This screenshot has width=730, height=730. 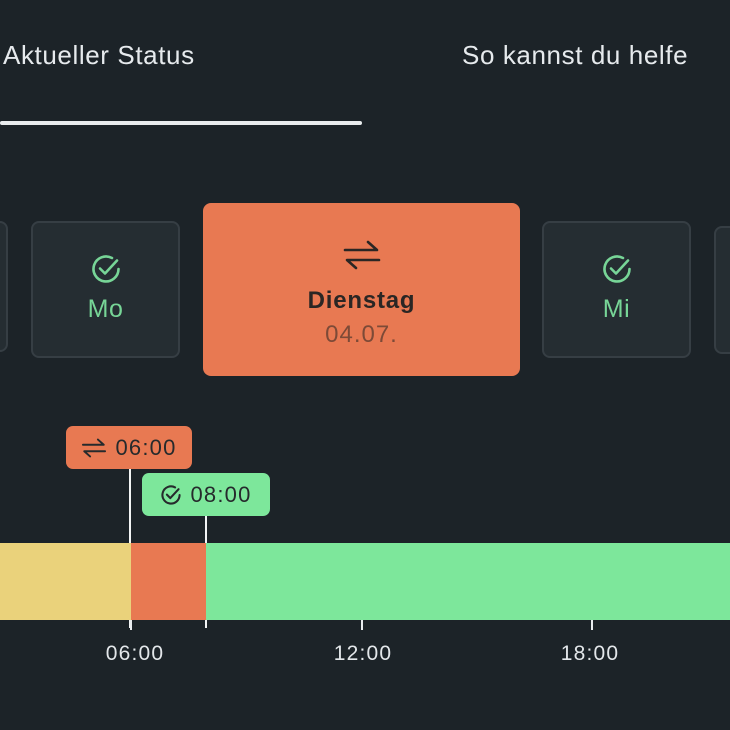 I want to click on timeline-segment-orange, so click(x=168, y=581).